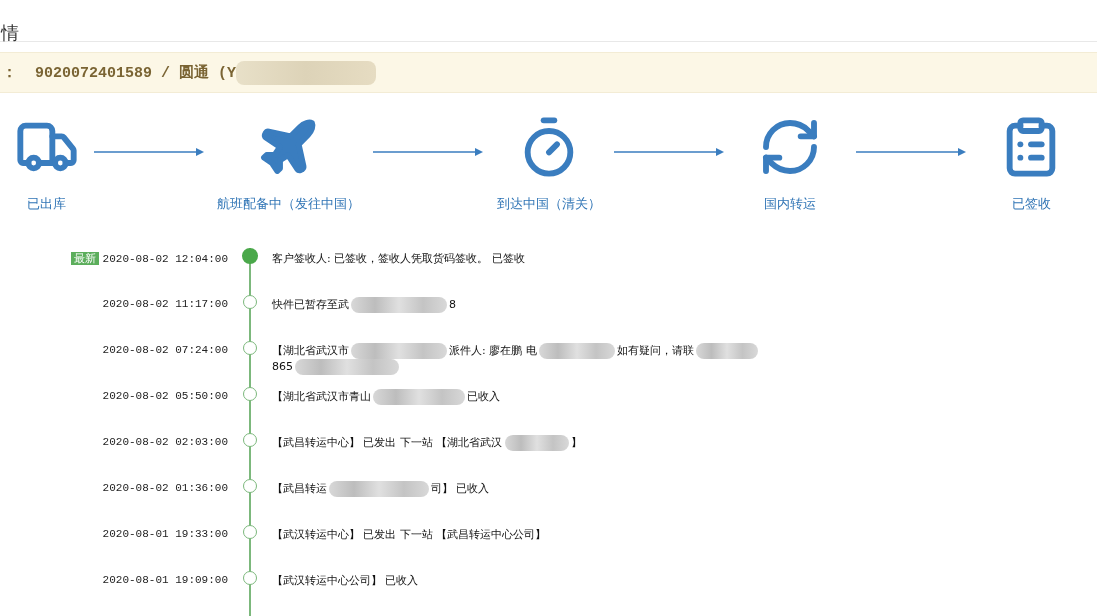  What do you see at coordinates (165, 258) in the screenshot?
I see `event-time: 2020-08-02 12:04:00` at bounding box center [165, 258].